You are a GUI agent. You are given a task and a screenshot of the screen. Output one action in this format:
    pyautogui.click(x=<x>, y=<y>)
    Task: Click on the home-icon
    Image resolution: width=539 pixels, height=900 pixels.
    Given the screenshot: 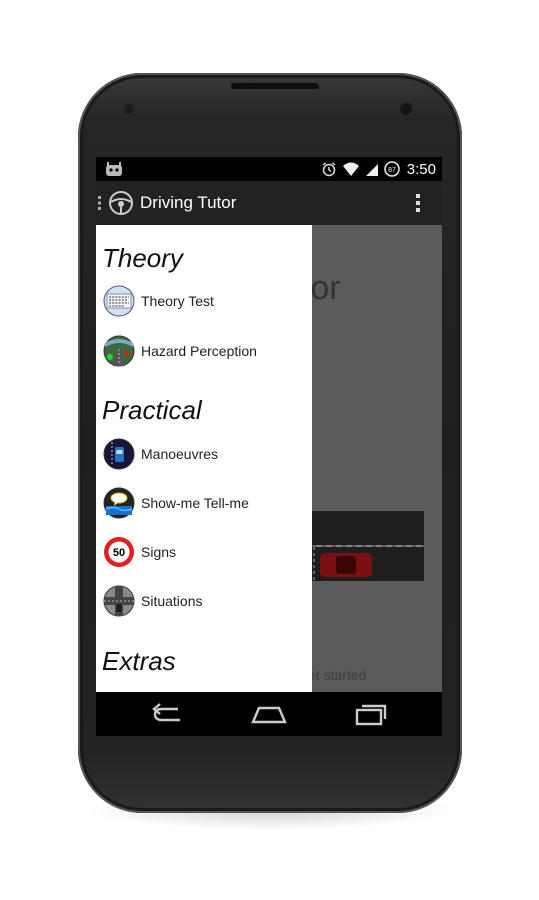 What is the action you would take?
    pyautogui.click(x=269, y=714)
    